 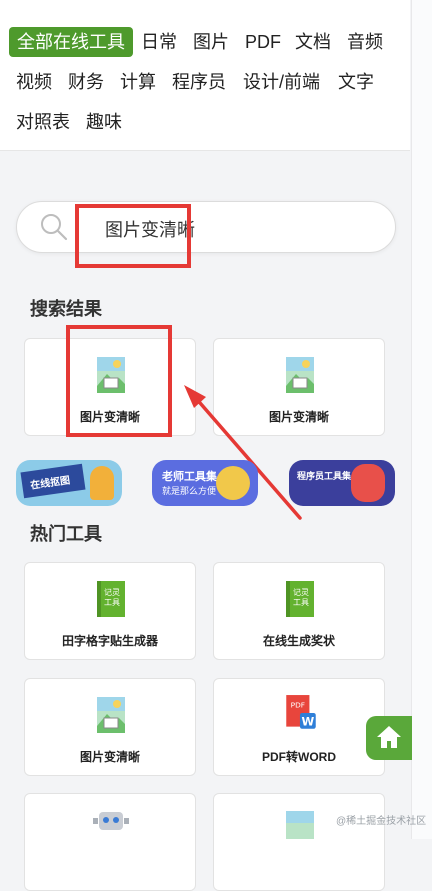 What do you see at coordinates (307, 722) in the screenshot?
I see `svg-text: W` at bounding box center [307, 722].